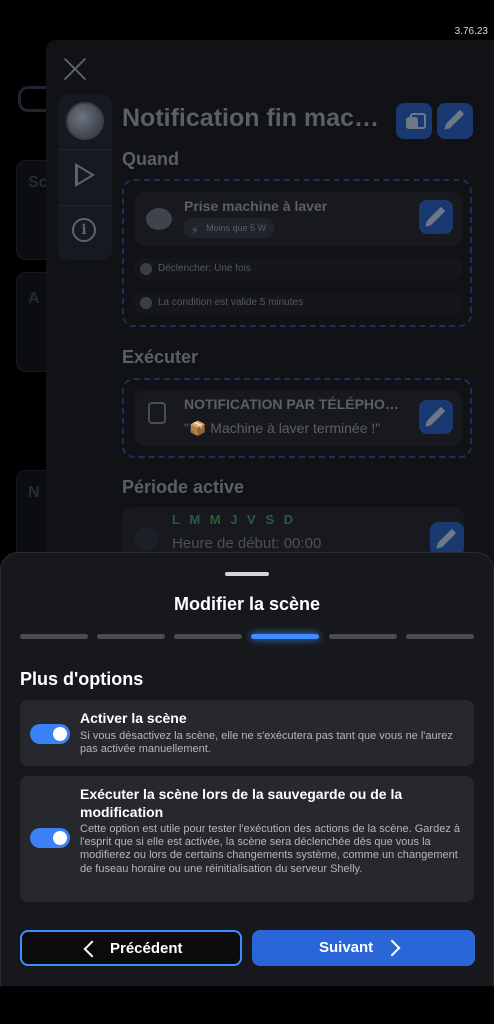  What do you see at coordinates (247, 574) in the screenshot?
I see `sheet-drag-handle` at bounding box center [247, 574].